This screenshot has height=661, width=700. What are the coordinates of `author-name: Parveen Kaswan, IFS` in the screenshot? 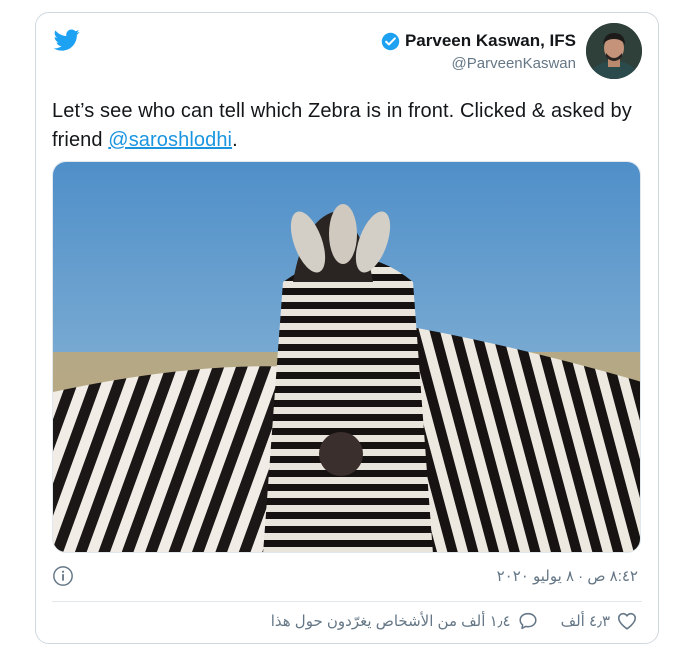 It's located at (490, 41).